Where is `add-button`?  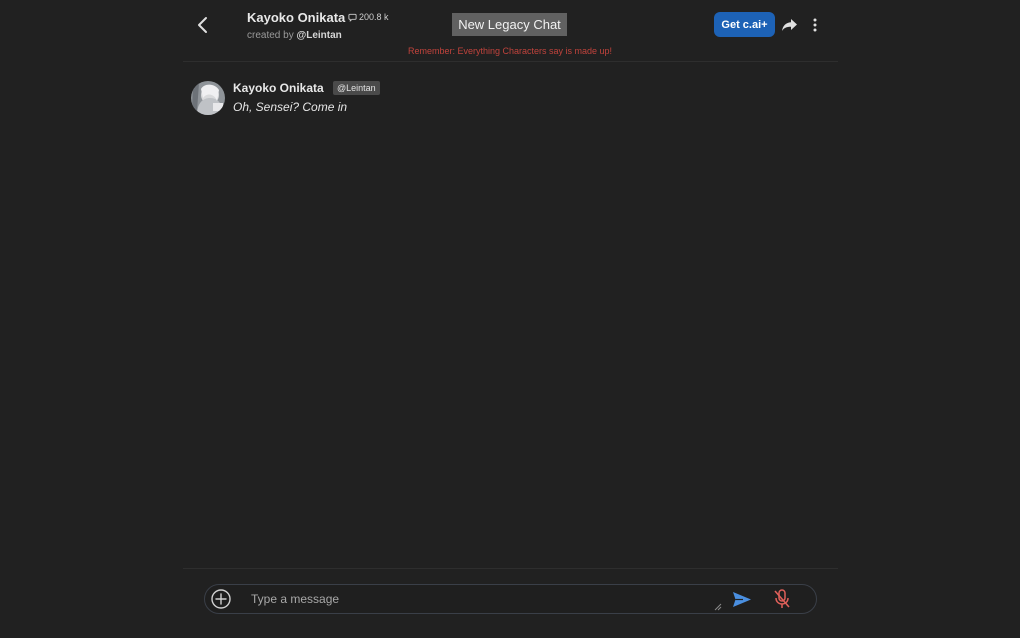 add-button is located at coordinates (221, 599).